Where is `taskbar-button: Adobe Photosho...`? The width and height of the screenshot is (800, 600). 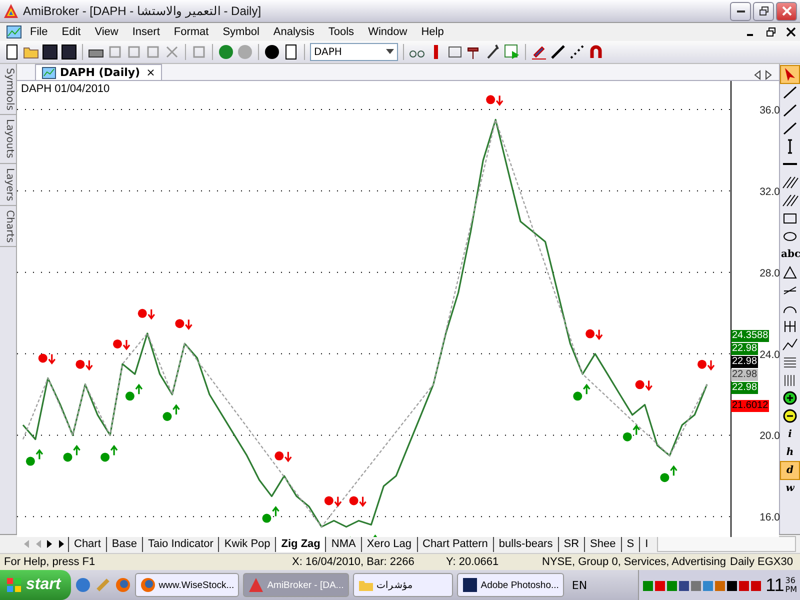 taskbar-button: Adobe Photosho... is located at coordinates (510, 585).